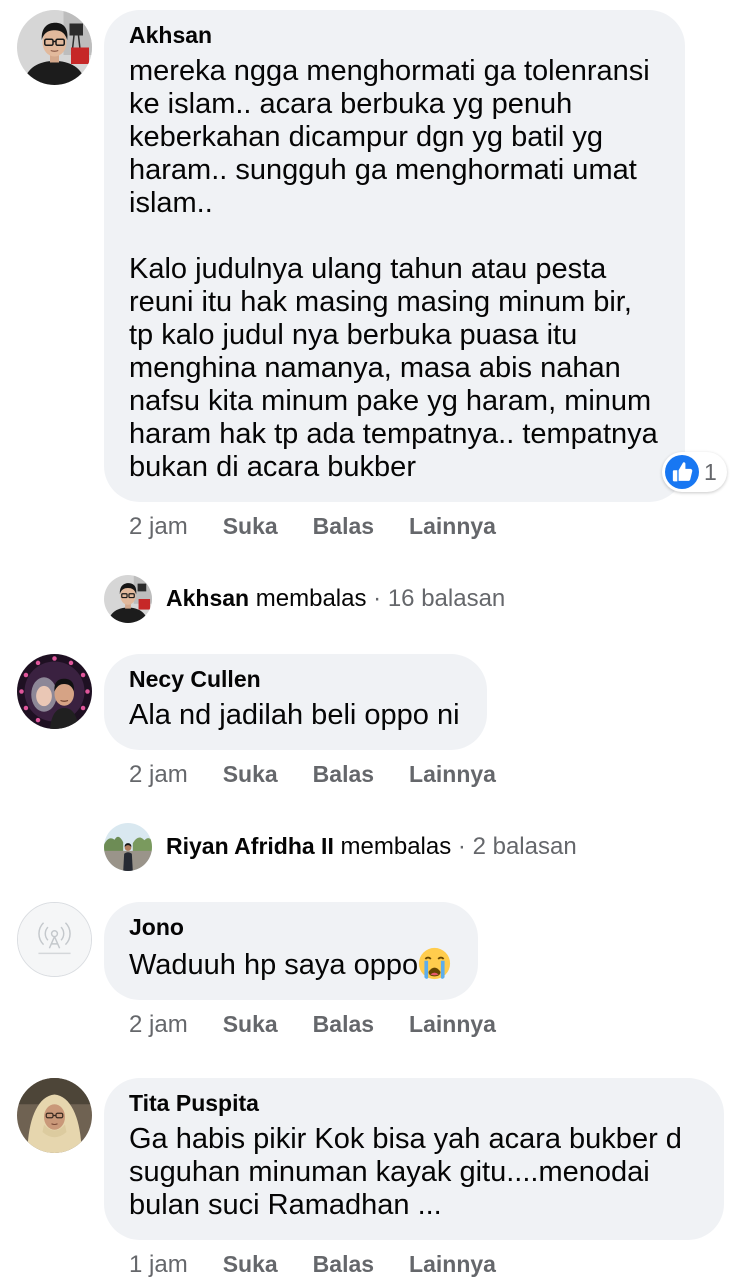  I want to click on view-replies-link: Riyan Afridha II membalas · 2 balasan, so click(424, 847).